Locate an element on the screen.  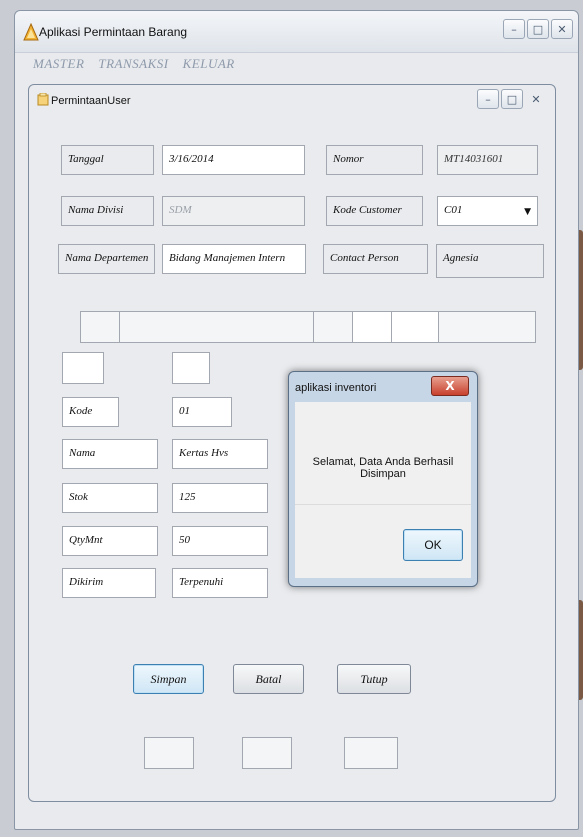
chevron-down-icon: ▼ is located at coordinates (527, 212).